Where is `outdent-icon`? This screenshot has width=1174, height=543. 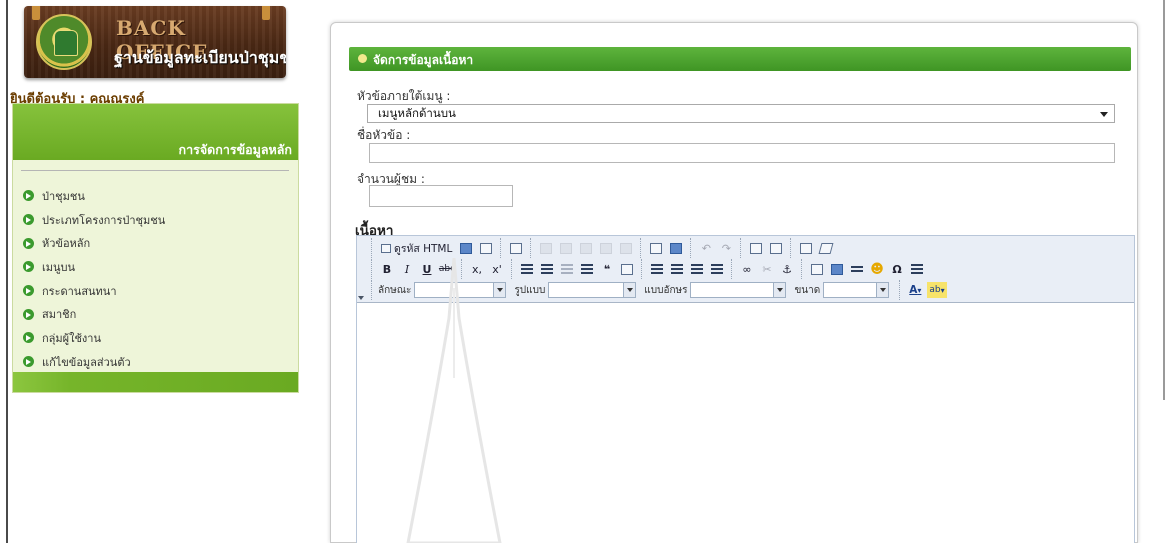
outdent-icon is located at coordinates (567, 269).